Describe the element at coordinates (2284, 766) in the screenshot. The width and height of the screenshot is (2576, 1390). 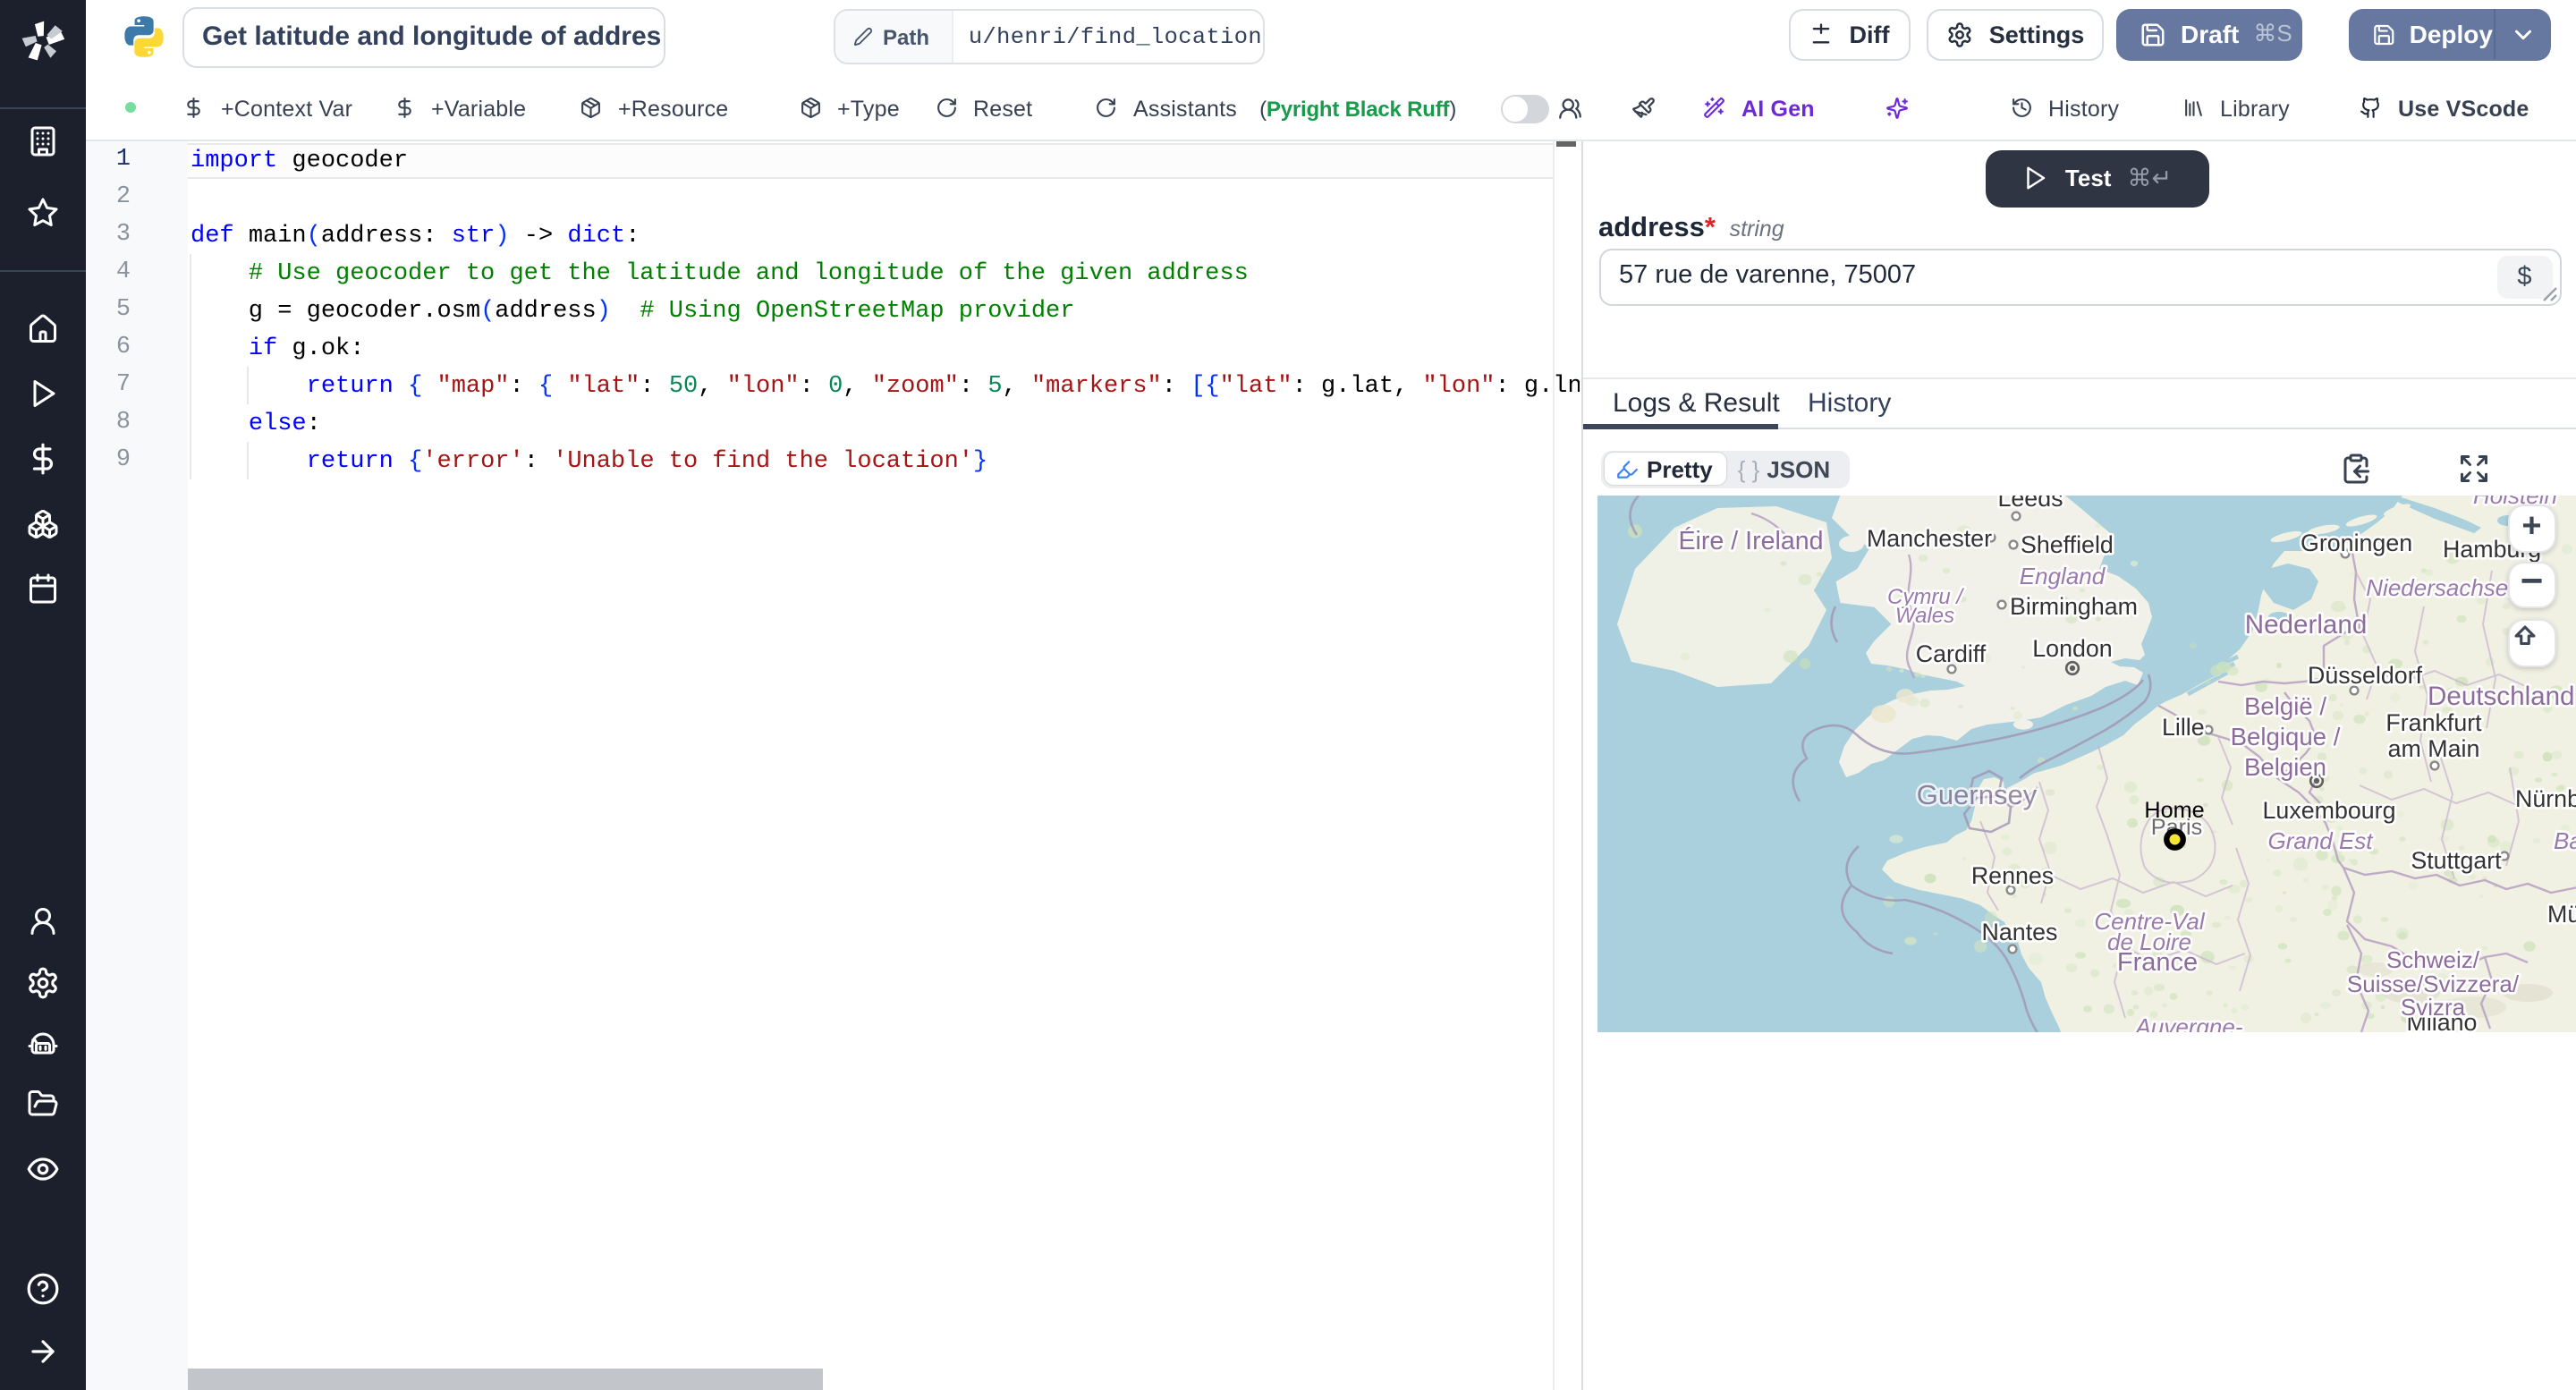
I see `svg-text: Belgien` at that location.